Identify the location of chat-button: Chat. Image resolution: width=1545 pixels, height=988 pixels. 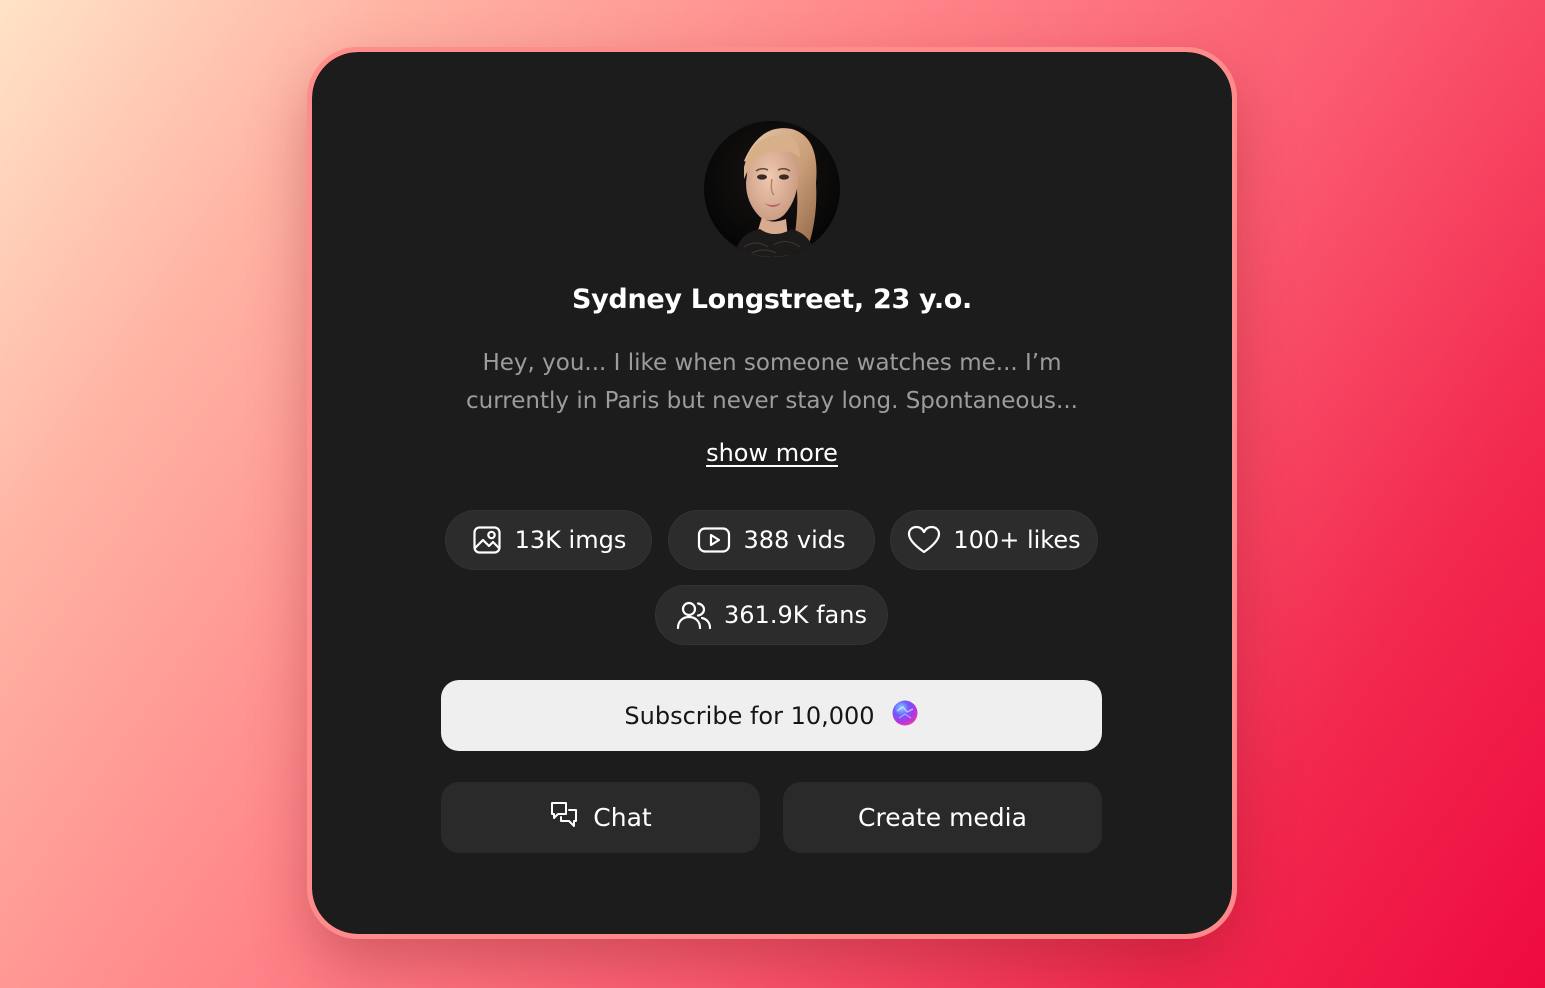
(600, 817).